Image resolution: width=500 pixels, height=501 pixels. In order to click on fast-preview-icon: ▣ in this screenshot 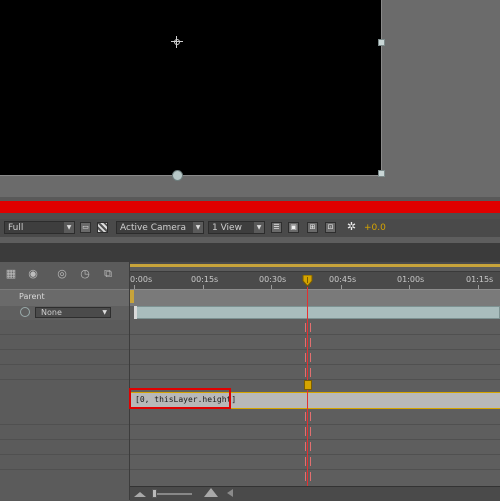, I will do `click(293, 227)`.